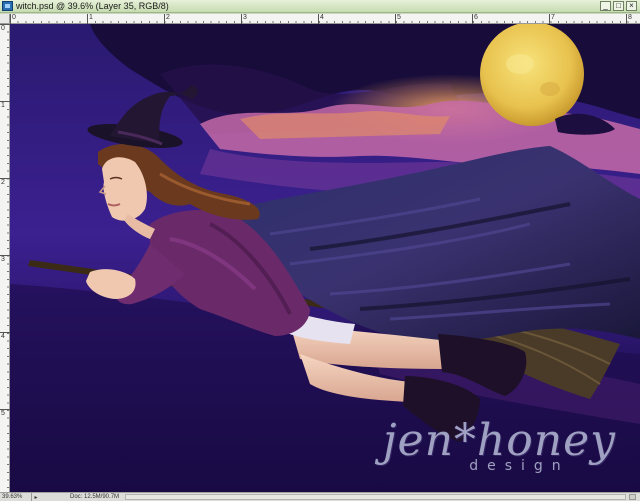 The image size is (640, 501). Describe the element at coordinates (36, 497) in the screenshot. I see `status-menu-arrow-icon: ▸` at that location.